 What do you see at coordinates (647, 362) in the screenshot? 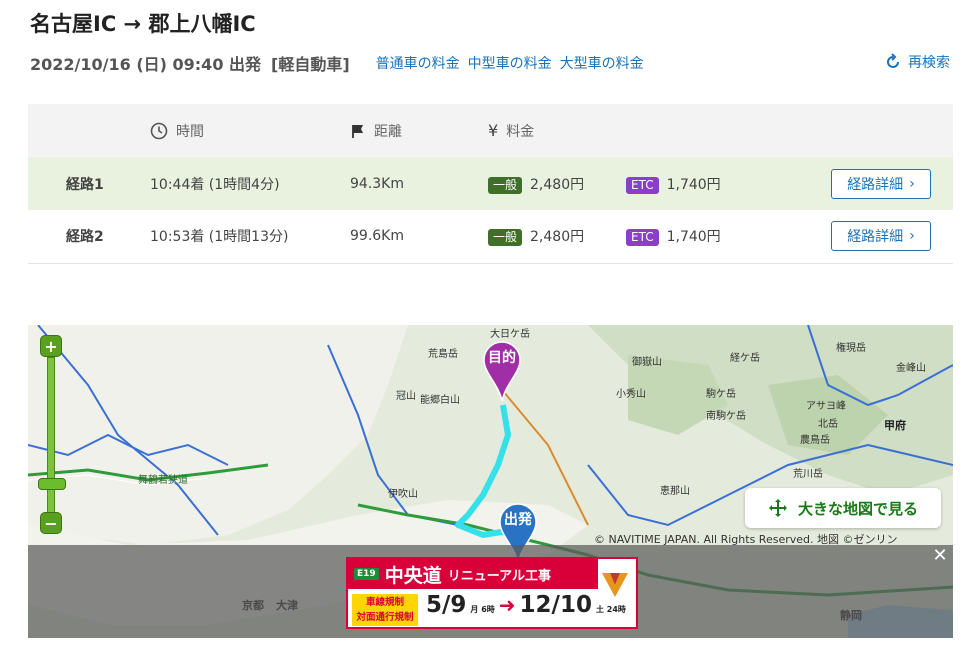
I see `map-label: 御嶽山` at bounding box center [647, 362].